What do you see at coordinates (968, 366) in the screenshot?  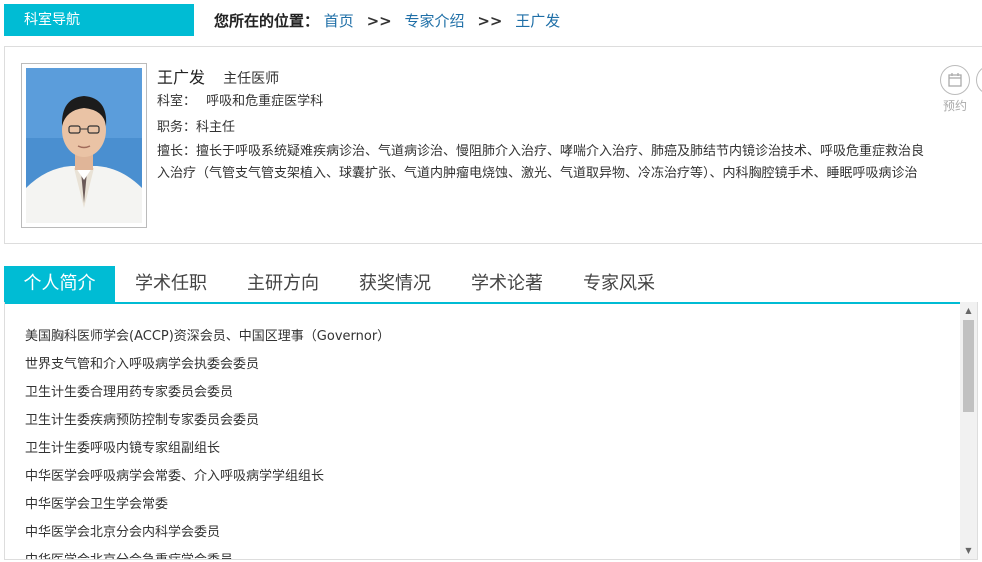 I see `scrollbar-thumb` at bounding box center [968, 366].